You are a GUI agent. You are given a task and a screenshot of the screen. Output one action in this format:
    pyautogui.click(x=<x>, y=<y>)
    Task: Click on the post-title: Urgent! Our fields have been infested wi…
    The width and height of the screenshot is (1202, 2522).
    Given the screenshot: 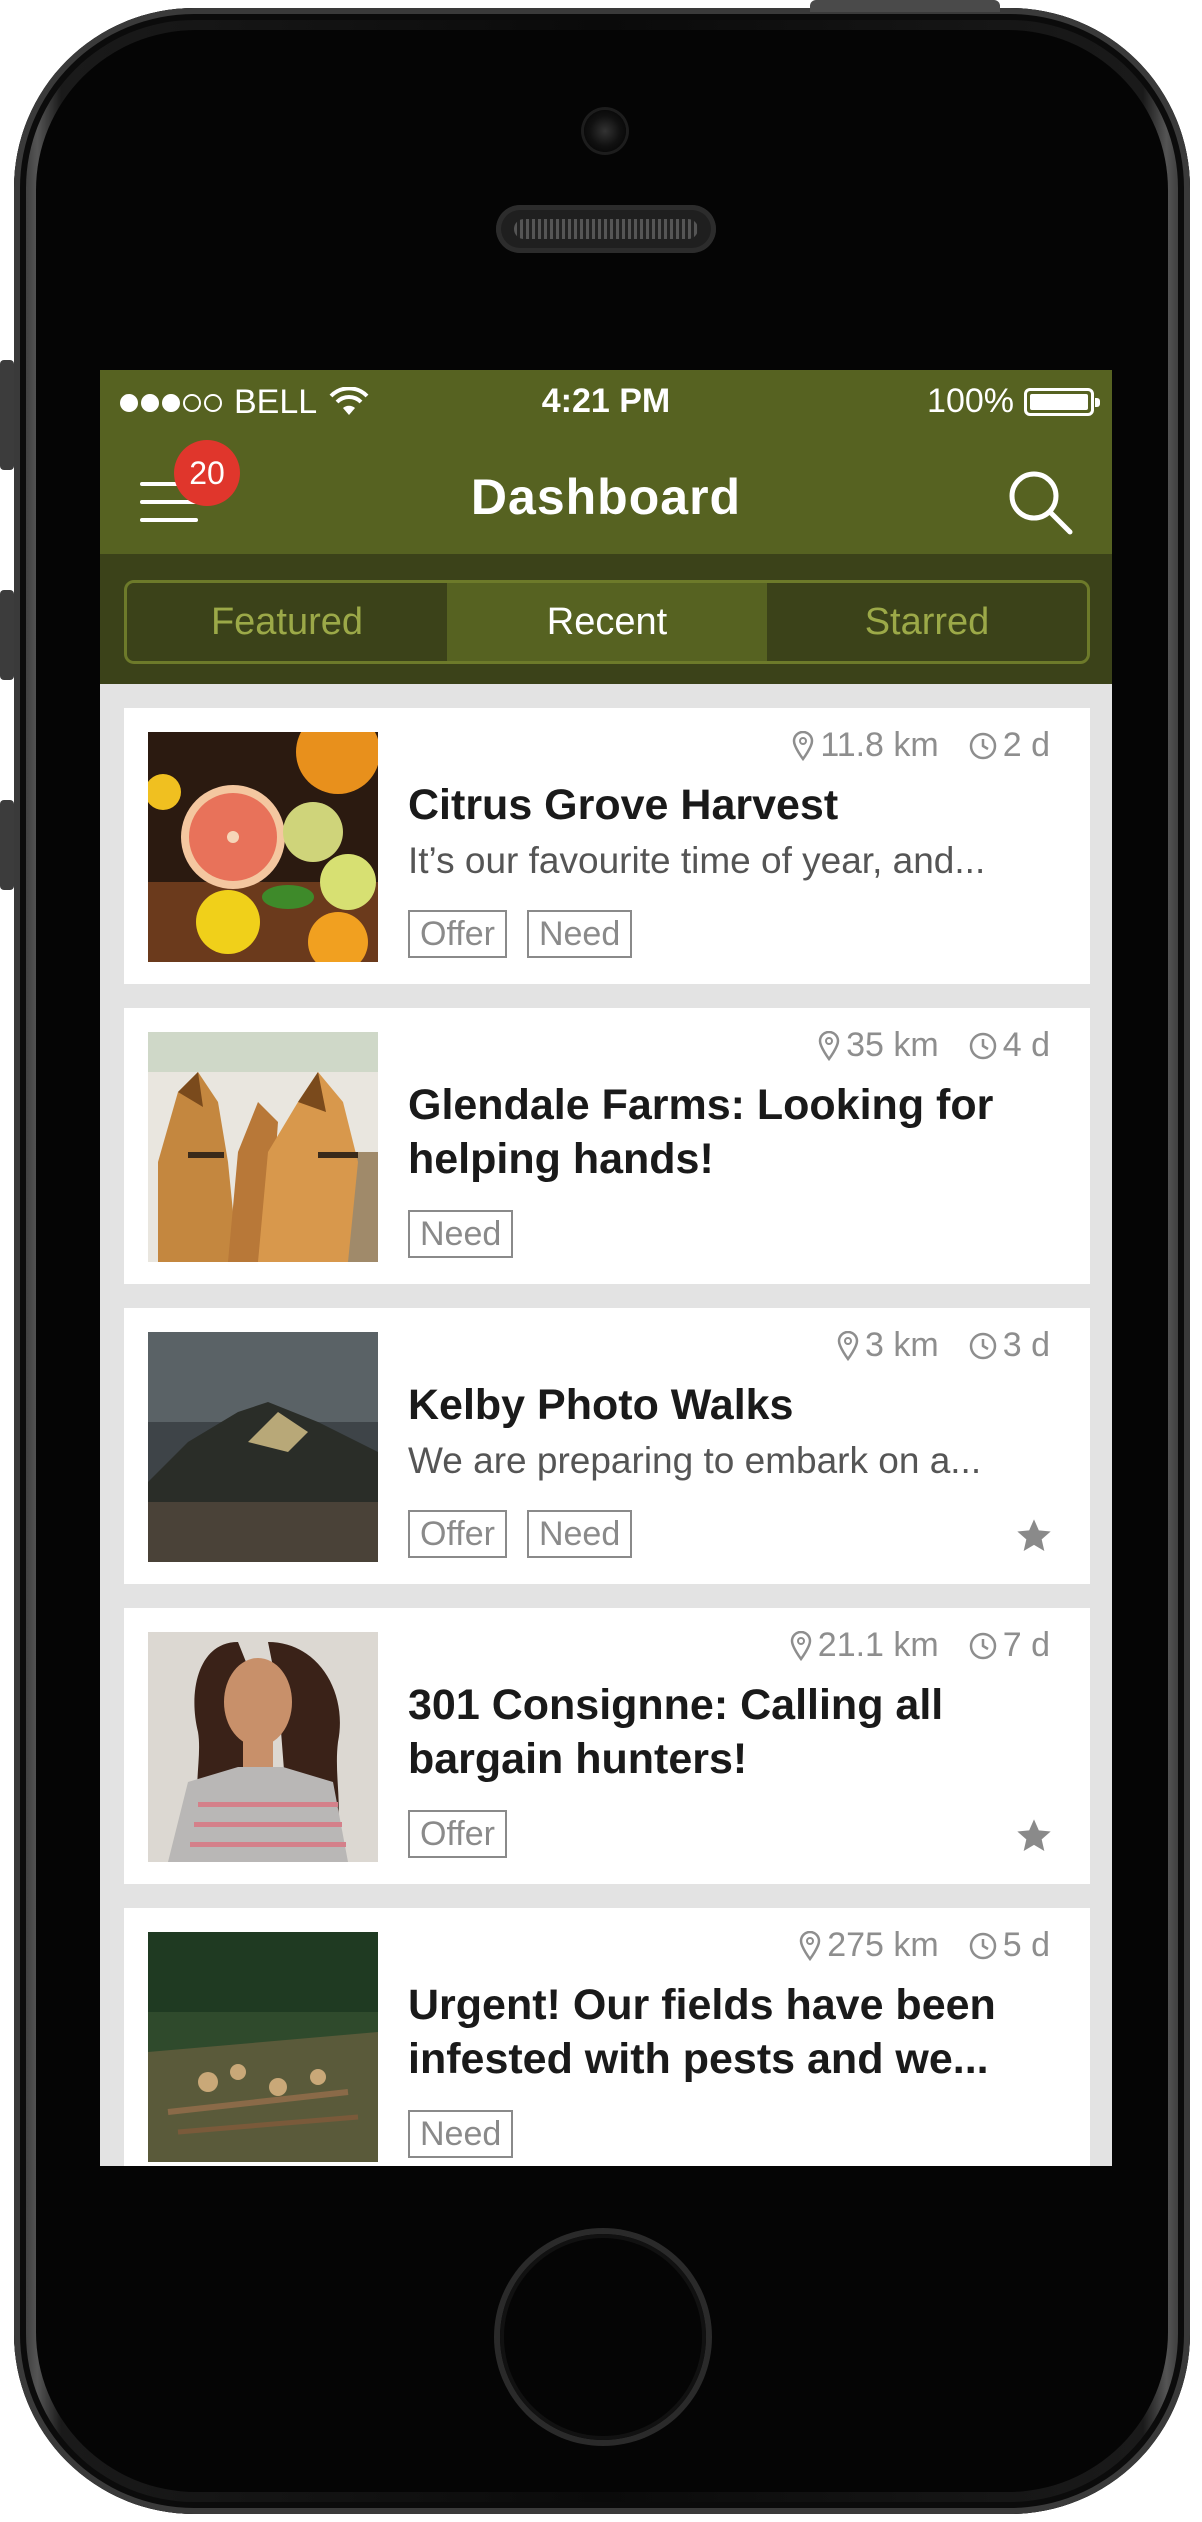 What is the action you would take?
    pyautogui.click(x=702, y=2032)
    